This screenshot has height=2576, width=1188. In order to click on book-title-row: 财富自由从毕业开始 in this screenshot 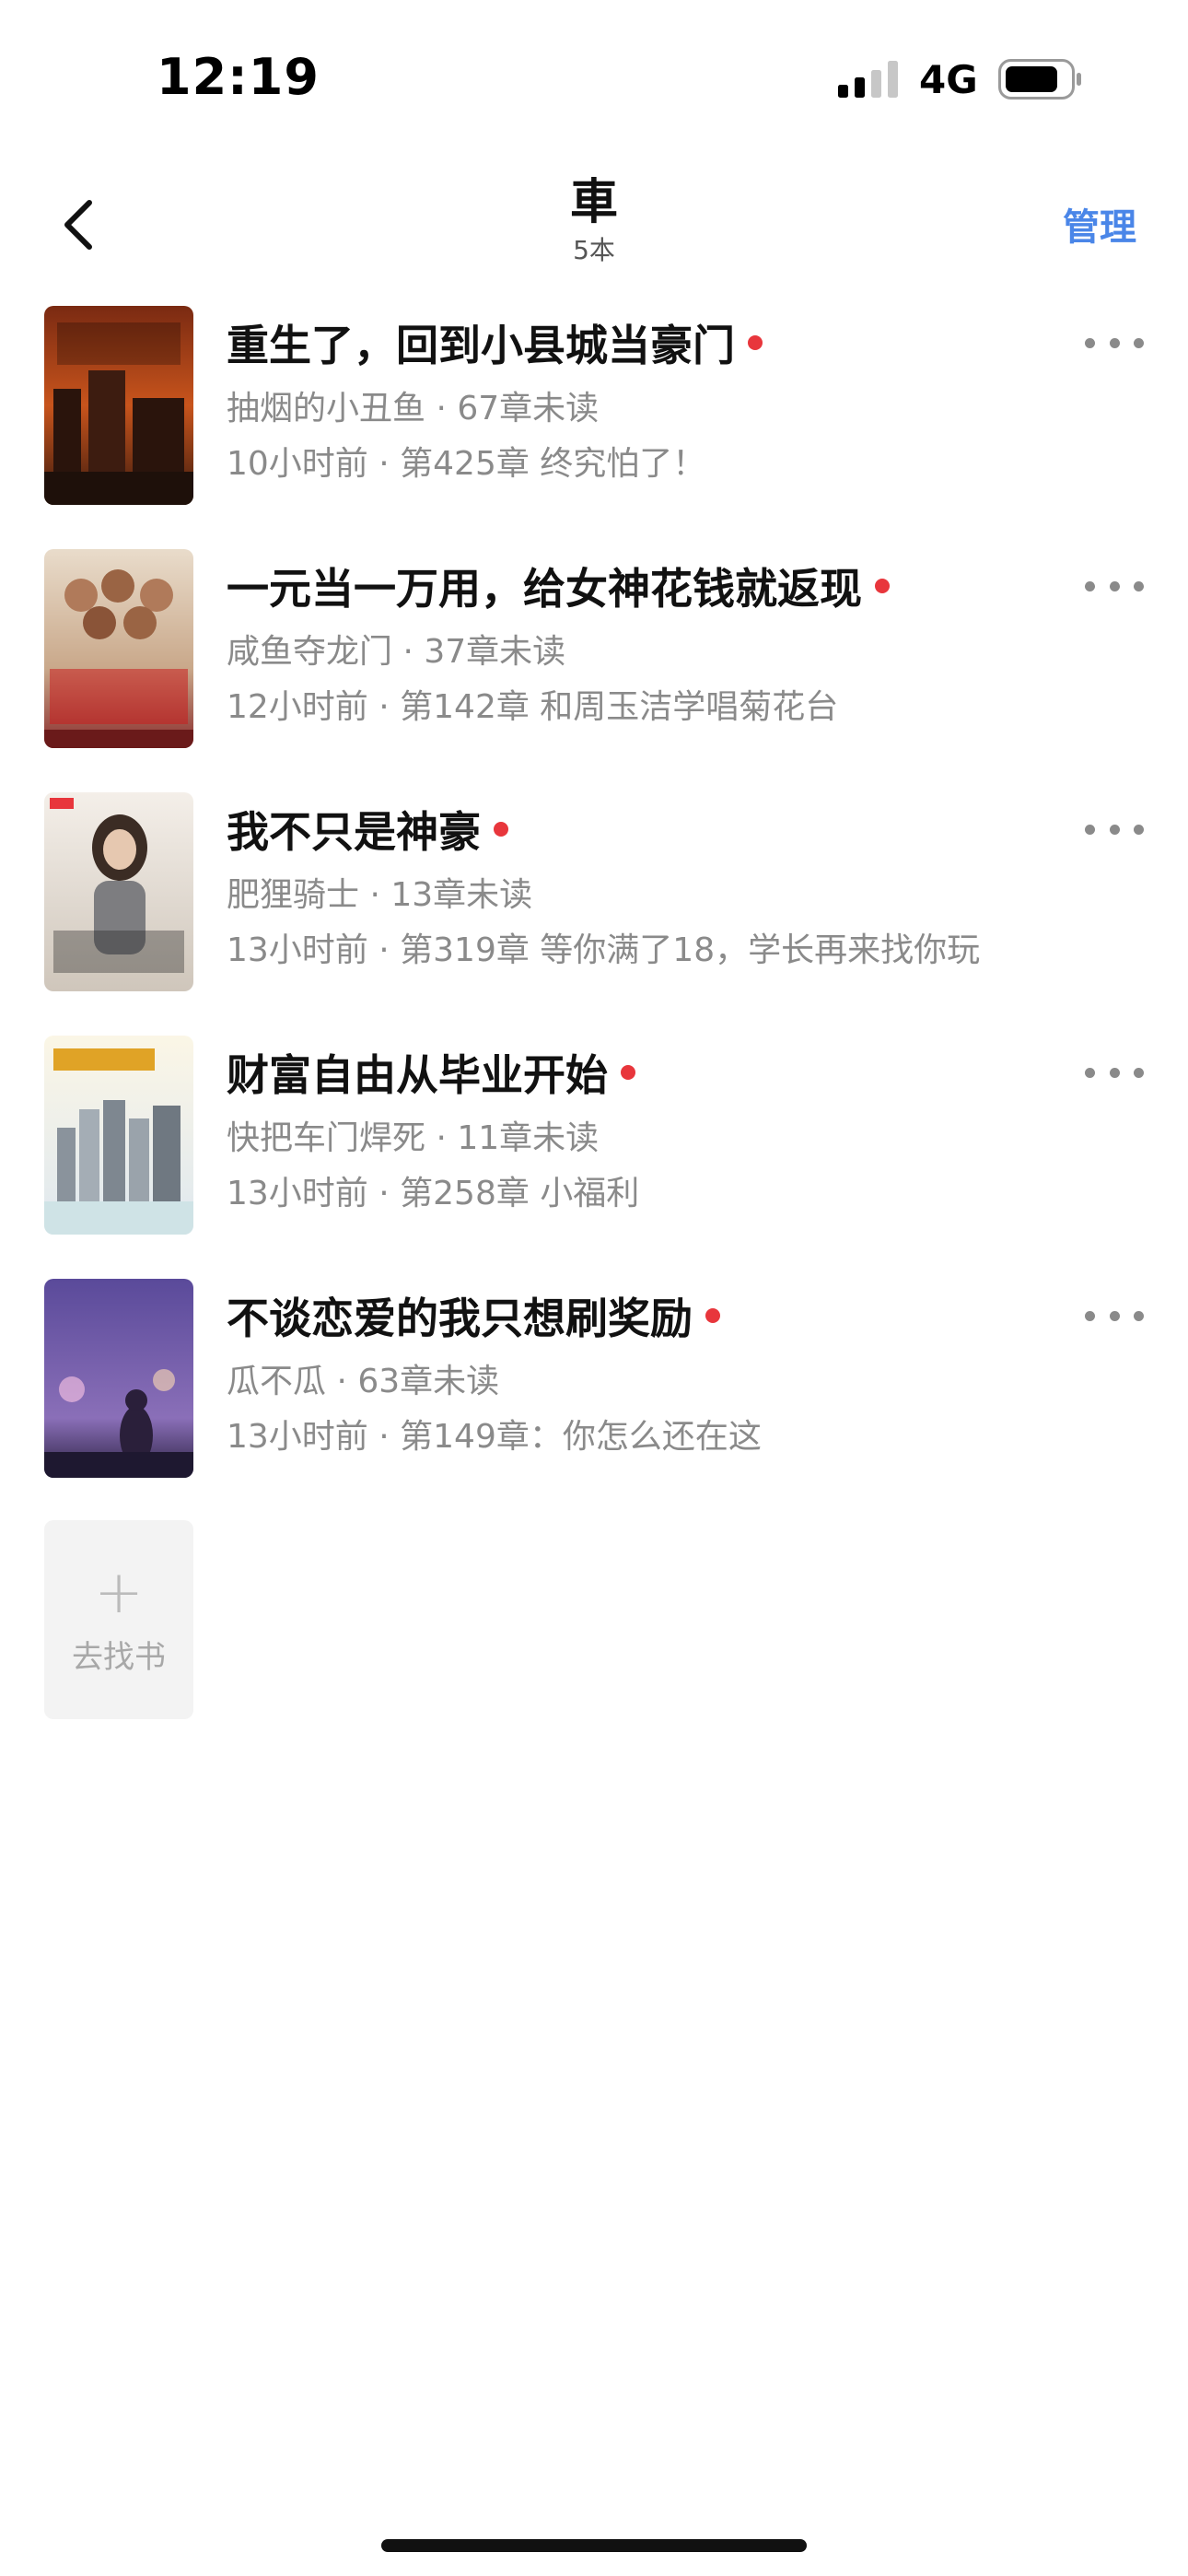, I will do `click(641, 1072)`.